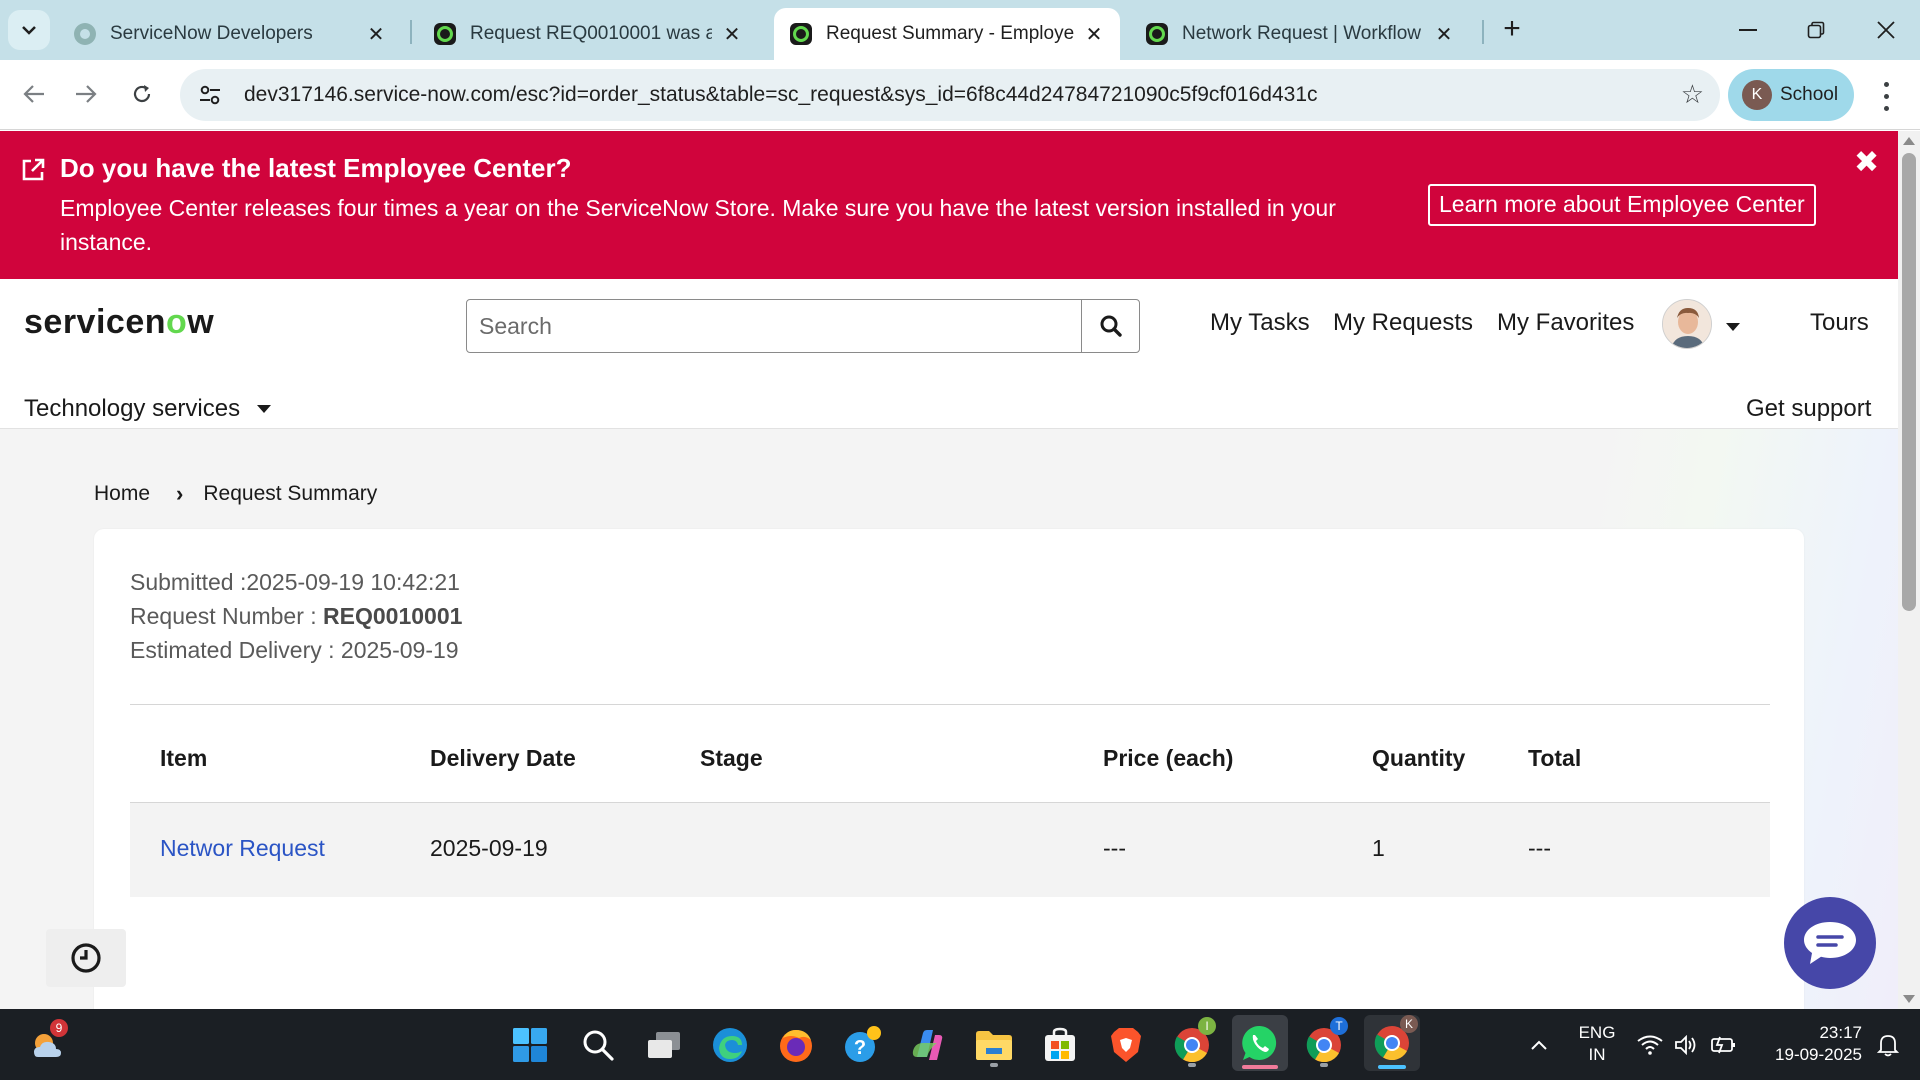  Describe the element at coordinates (1733, 327) in the screenshot. I see `user-menu-caret-icon` at that location.